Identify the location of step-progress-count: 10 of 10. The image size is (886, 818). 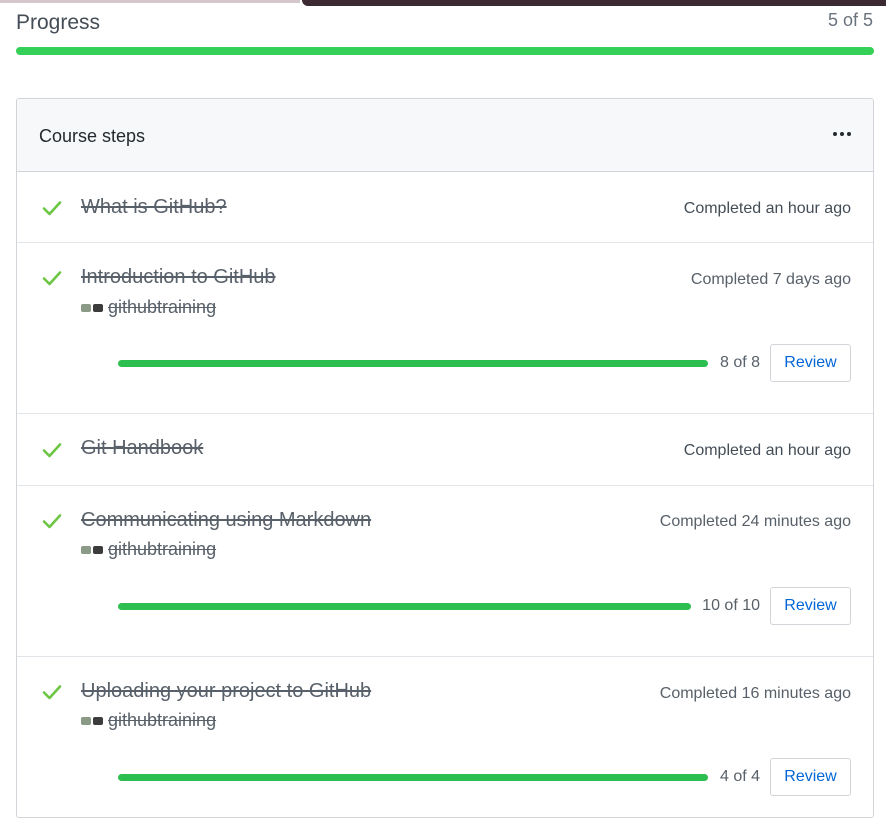
(731, 605).